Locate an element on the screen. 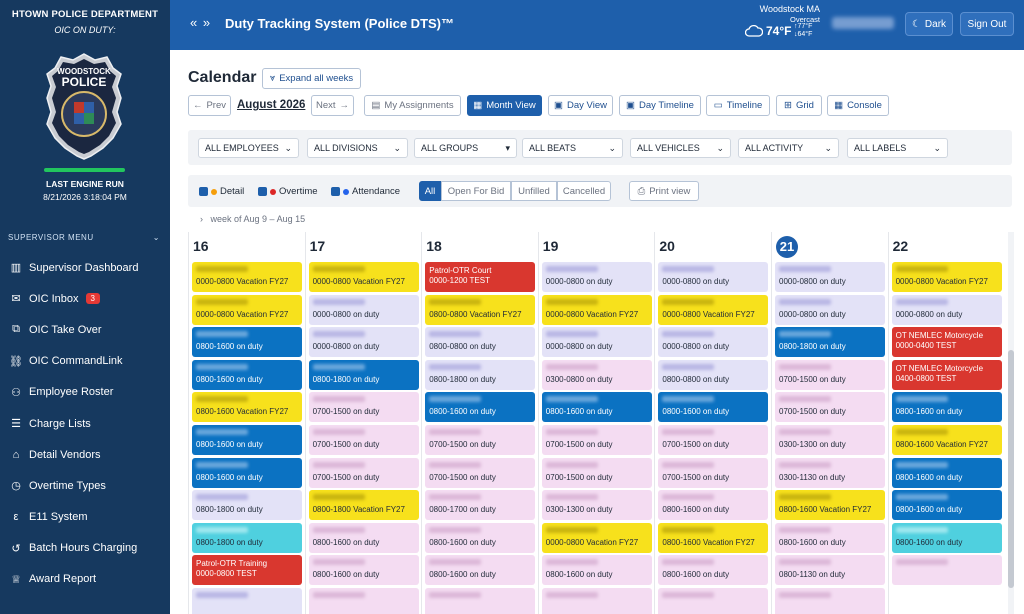 This screenshot has width=1024, height=614. collapse-sidebar-icon: « » is located at coordinates (200, 22).